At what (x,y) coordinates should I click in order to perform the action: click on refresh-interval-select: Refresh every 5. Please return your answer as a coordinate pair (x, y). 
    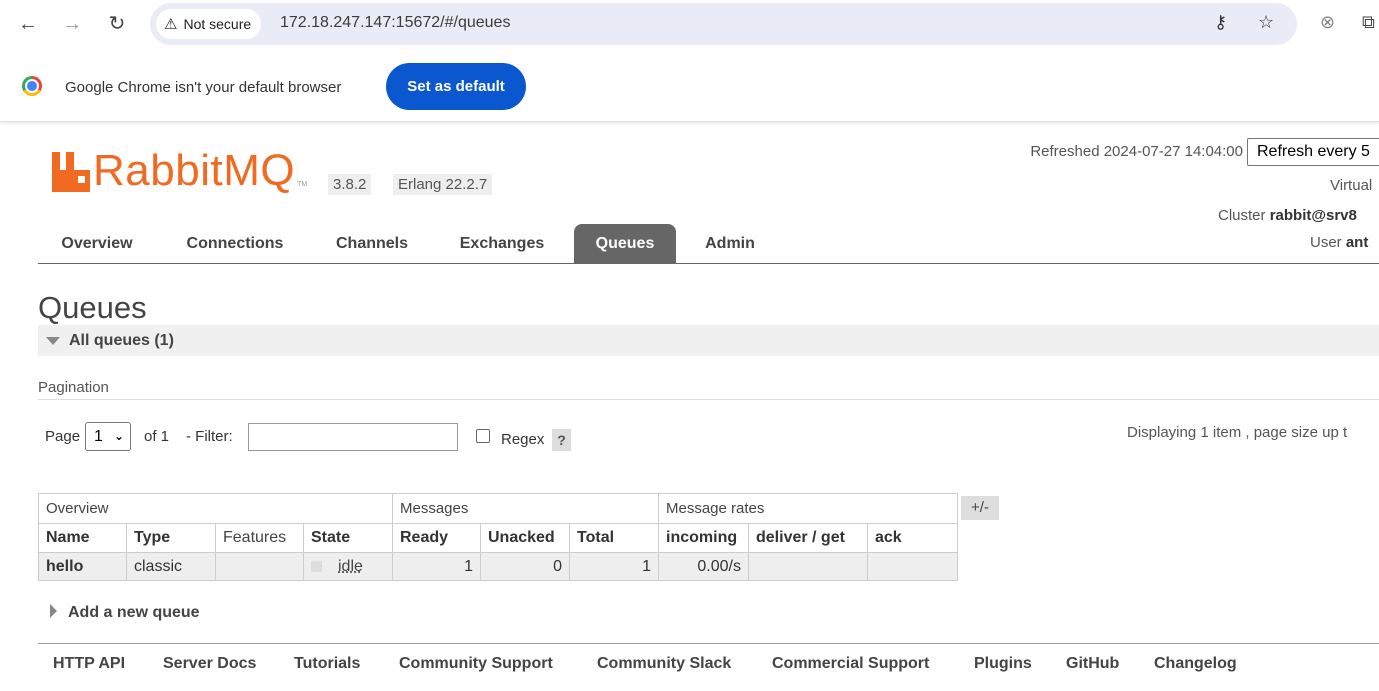
    Looking at the image, I should click on (1313, 152).